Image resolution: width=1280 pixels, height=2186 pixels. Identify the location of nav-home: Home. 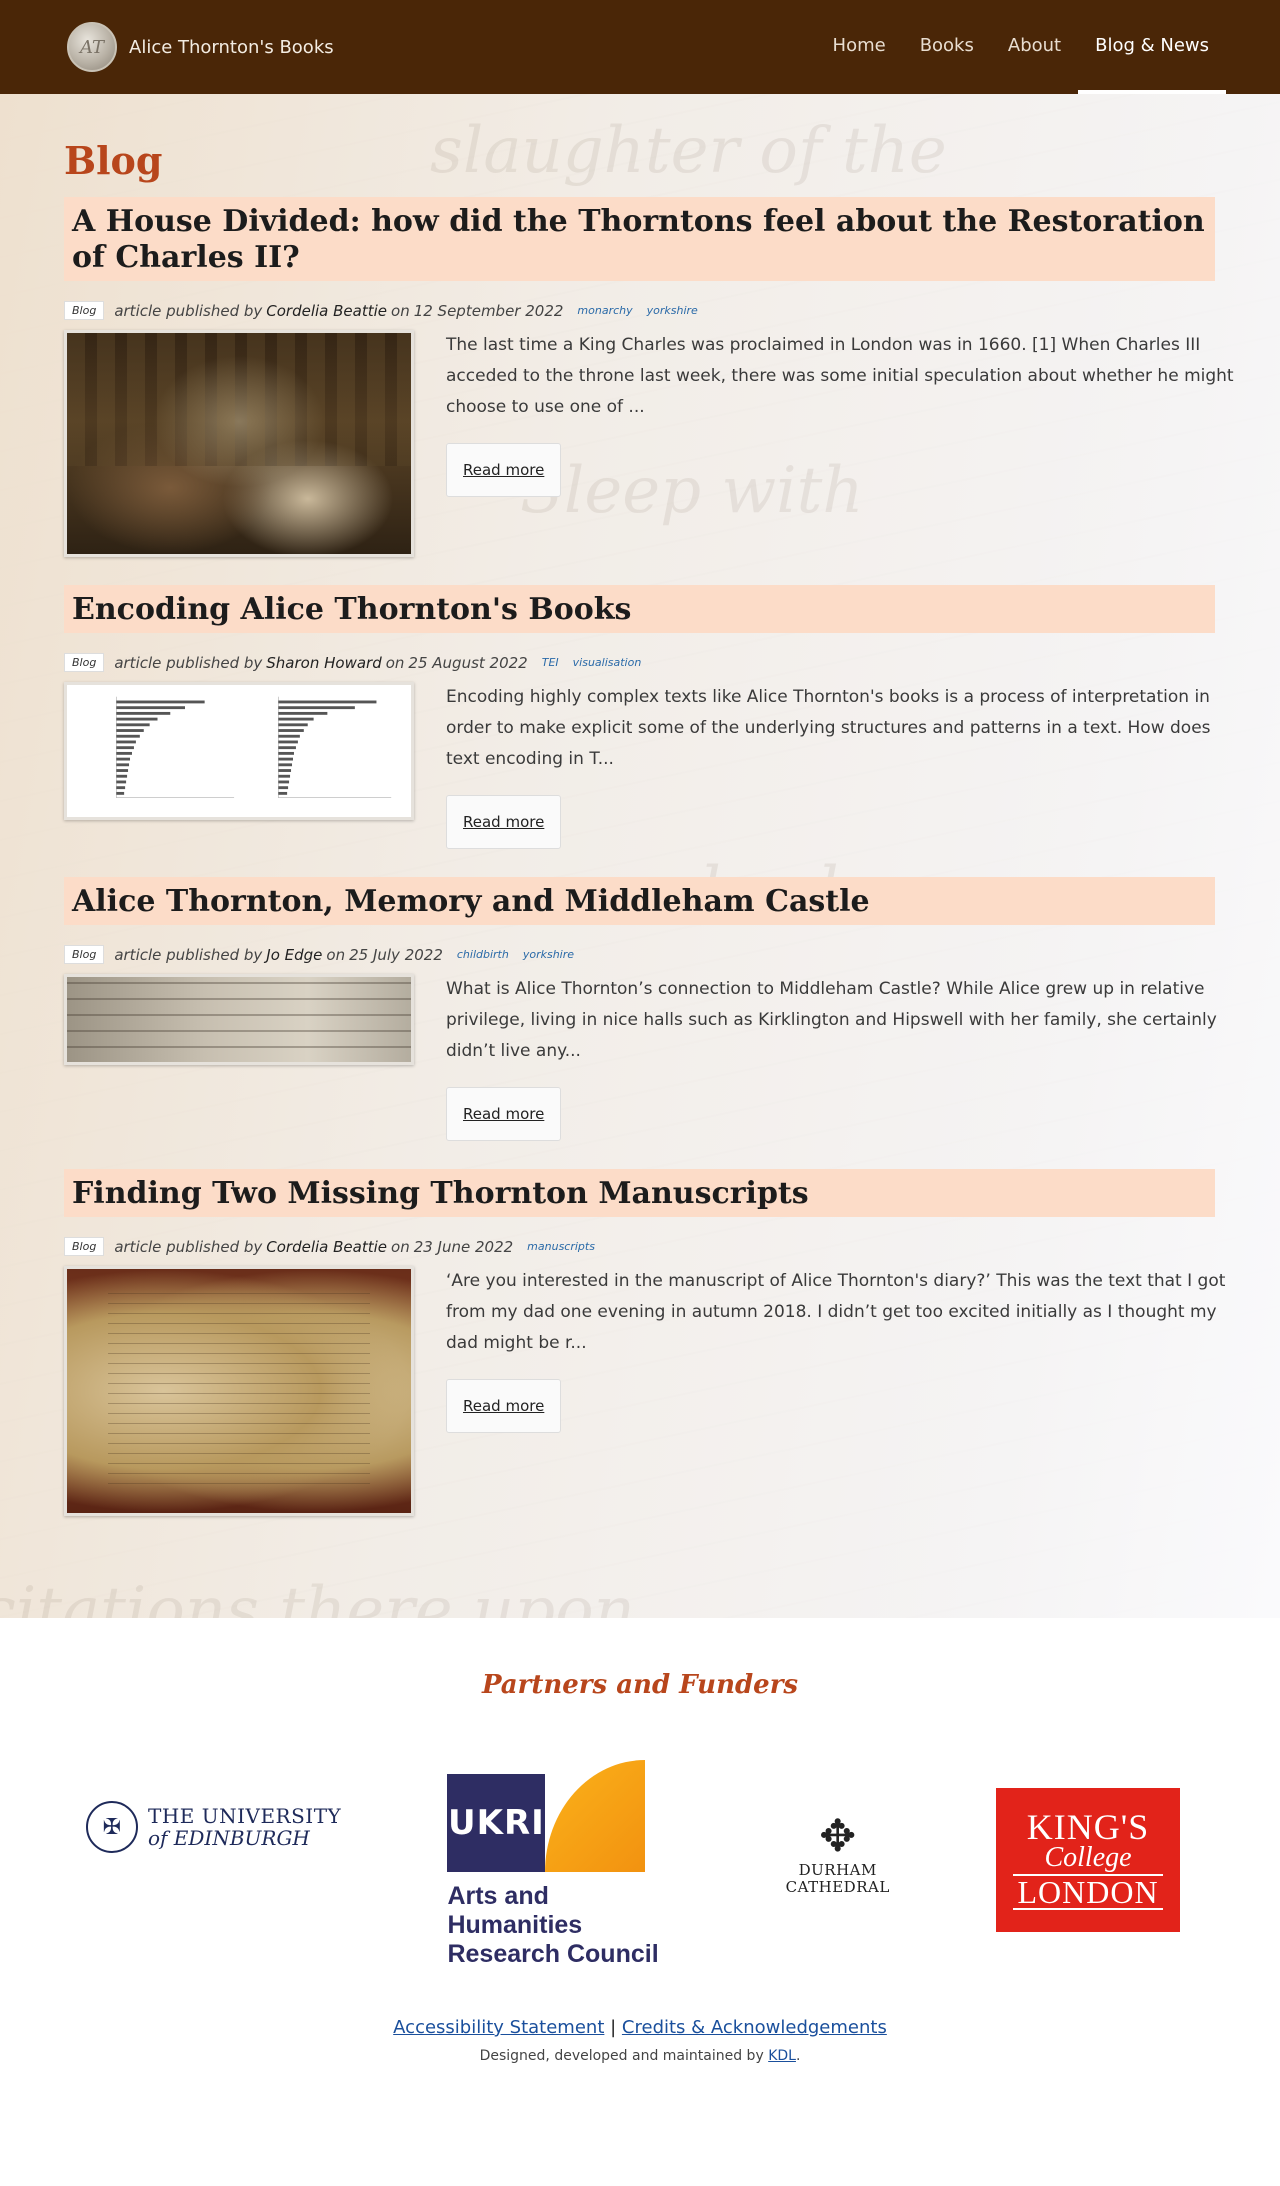
(859, 47).